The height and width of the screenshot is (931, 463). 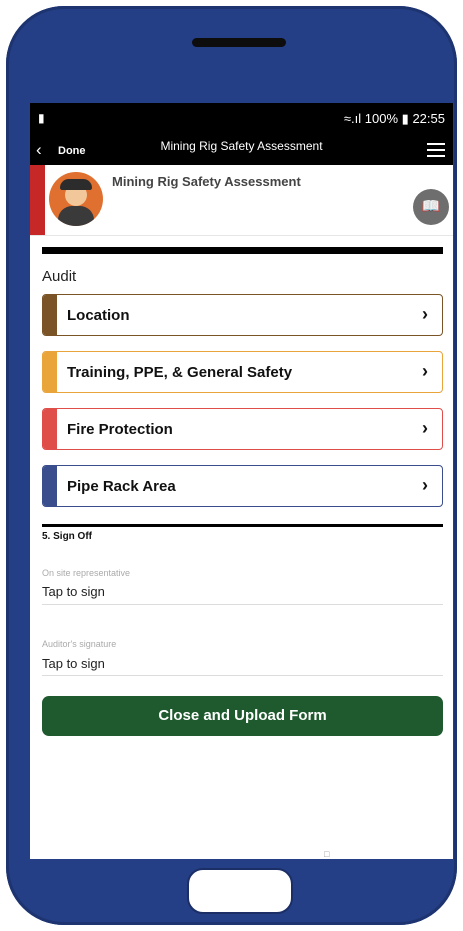 I want to click on section-label: Location, so click(x=98, y=315).